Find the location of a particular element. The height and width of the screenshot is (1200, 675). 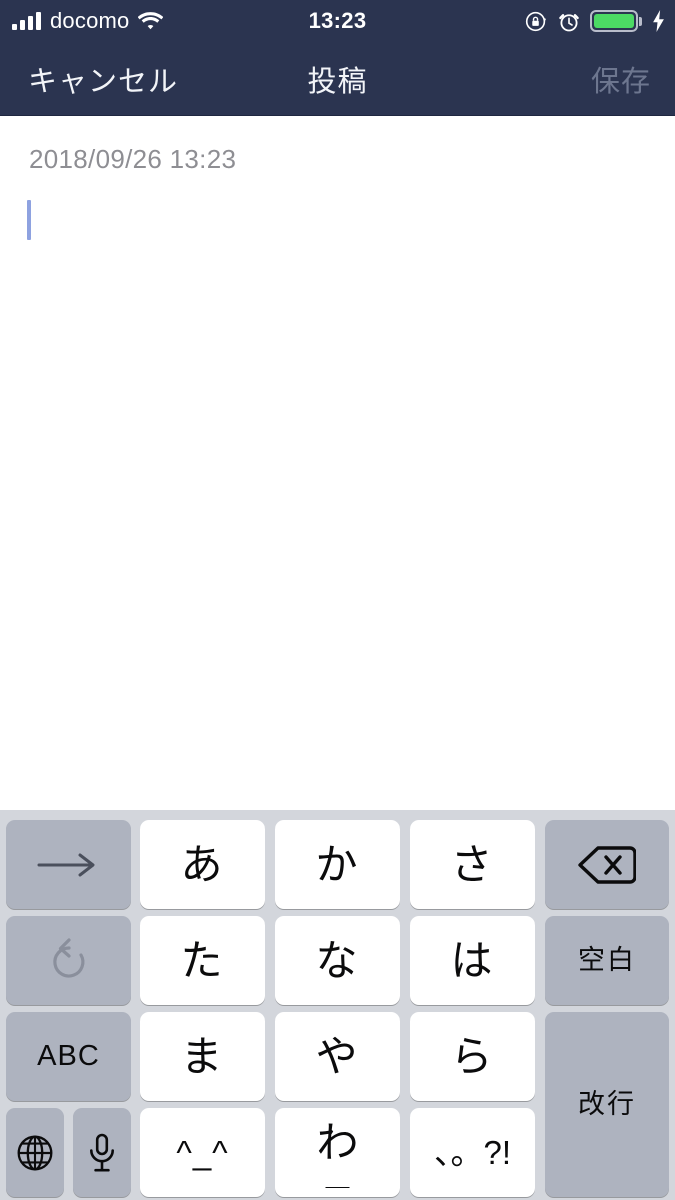

key-label: ^_^ is located at coordinates (202, 1152).